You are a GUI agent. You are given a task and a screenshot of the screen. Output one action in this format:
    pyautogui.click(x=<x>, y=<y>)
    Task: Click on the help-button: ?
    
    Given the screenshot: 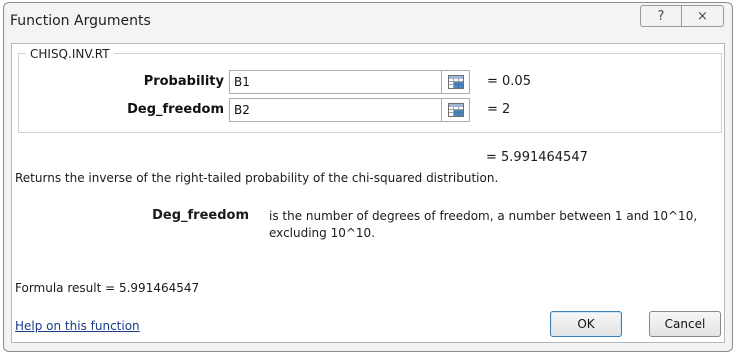 What is the action you would take?
    pyautogui.click(x=661, y=16)
    